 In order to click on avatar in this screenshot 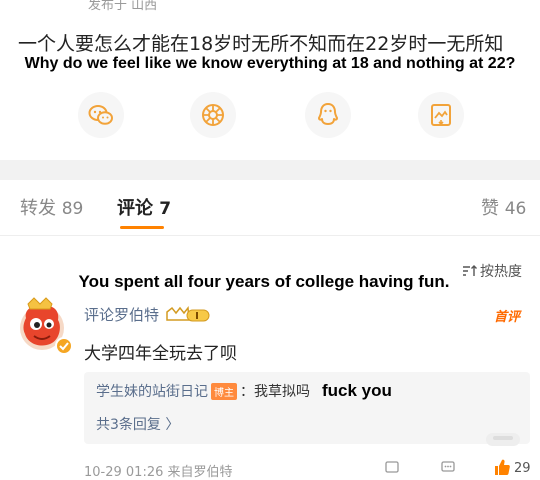, I will do `click(44, 326)`.